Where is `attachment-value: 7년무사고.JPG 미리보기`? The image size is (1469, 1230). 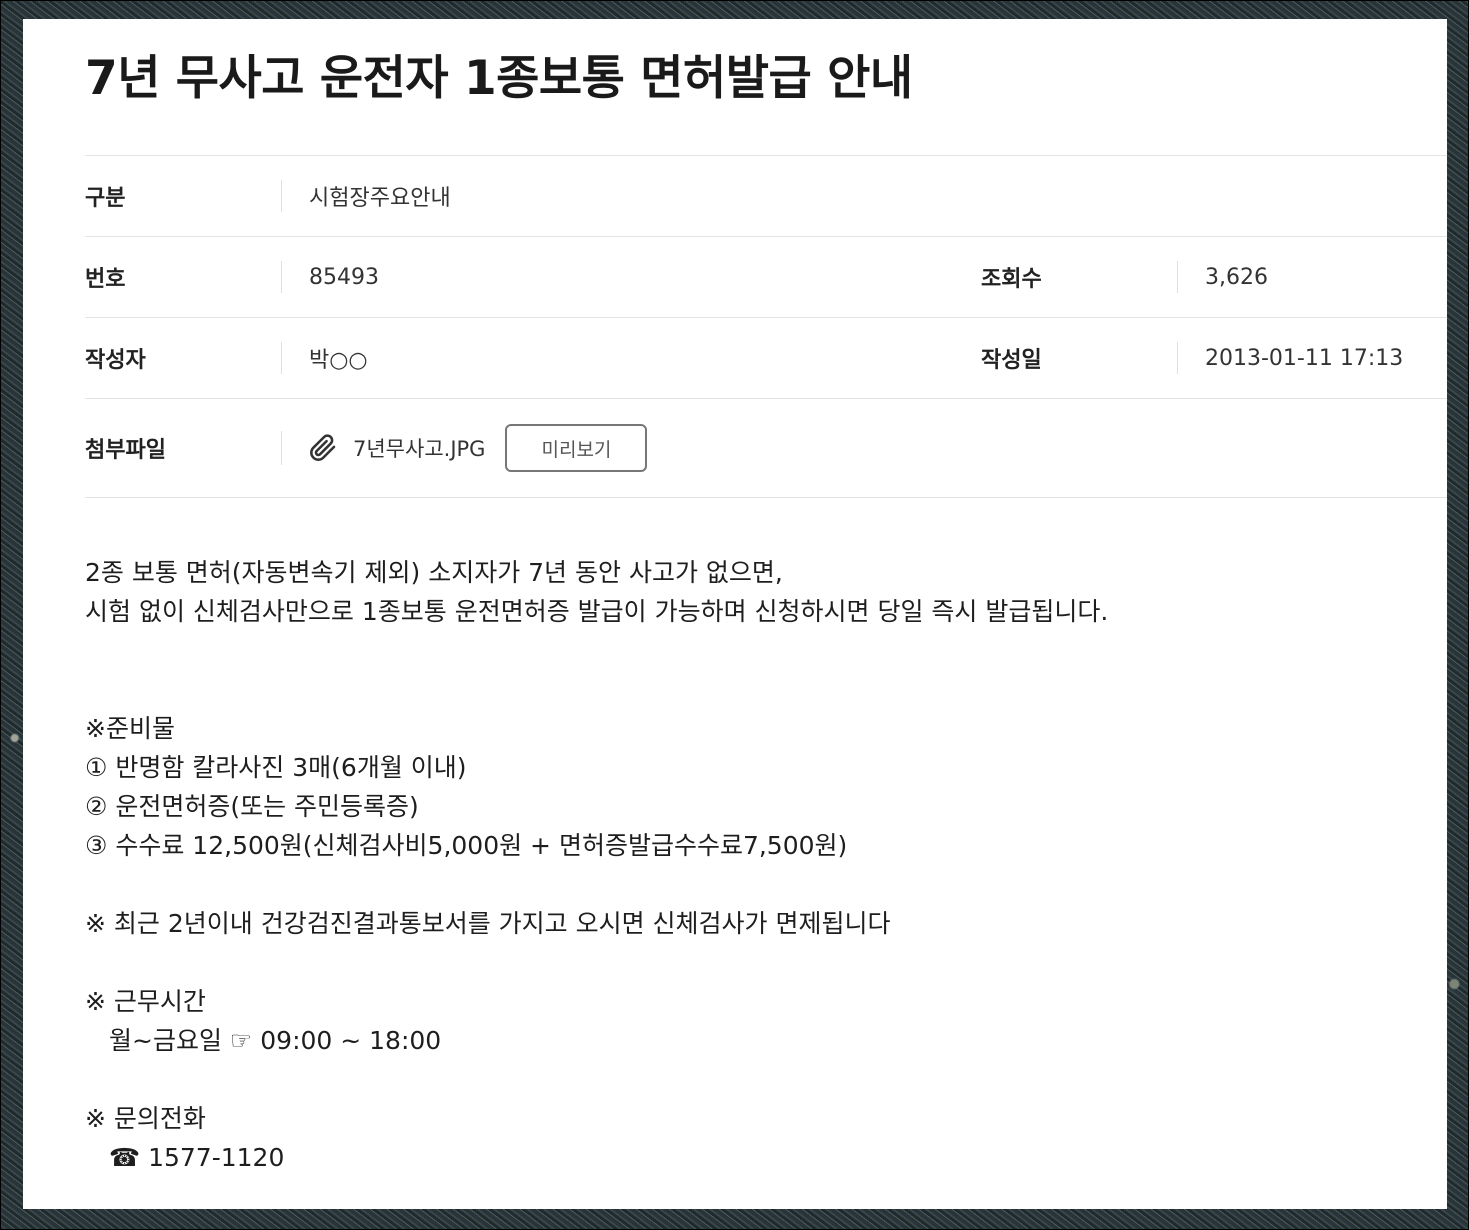 attachment-value: 7년무사고.JPG 미리보기 is located at coordinates (478, 448).